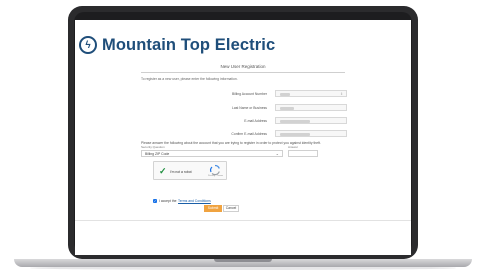  What do you see at coordinates (212, 153) in the screenshot?
I see `security-question-select: Billing ZIP Code ⌄` at bounding box center [212, 153].